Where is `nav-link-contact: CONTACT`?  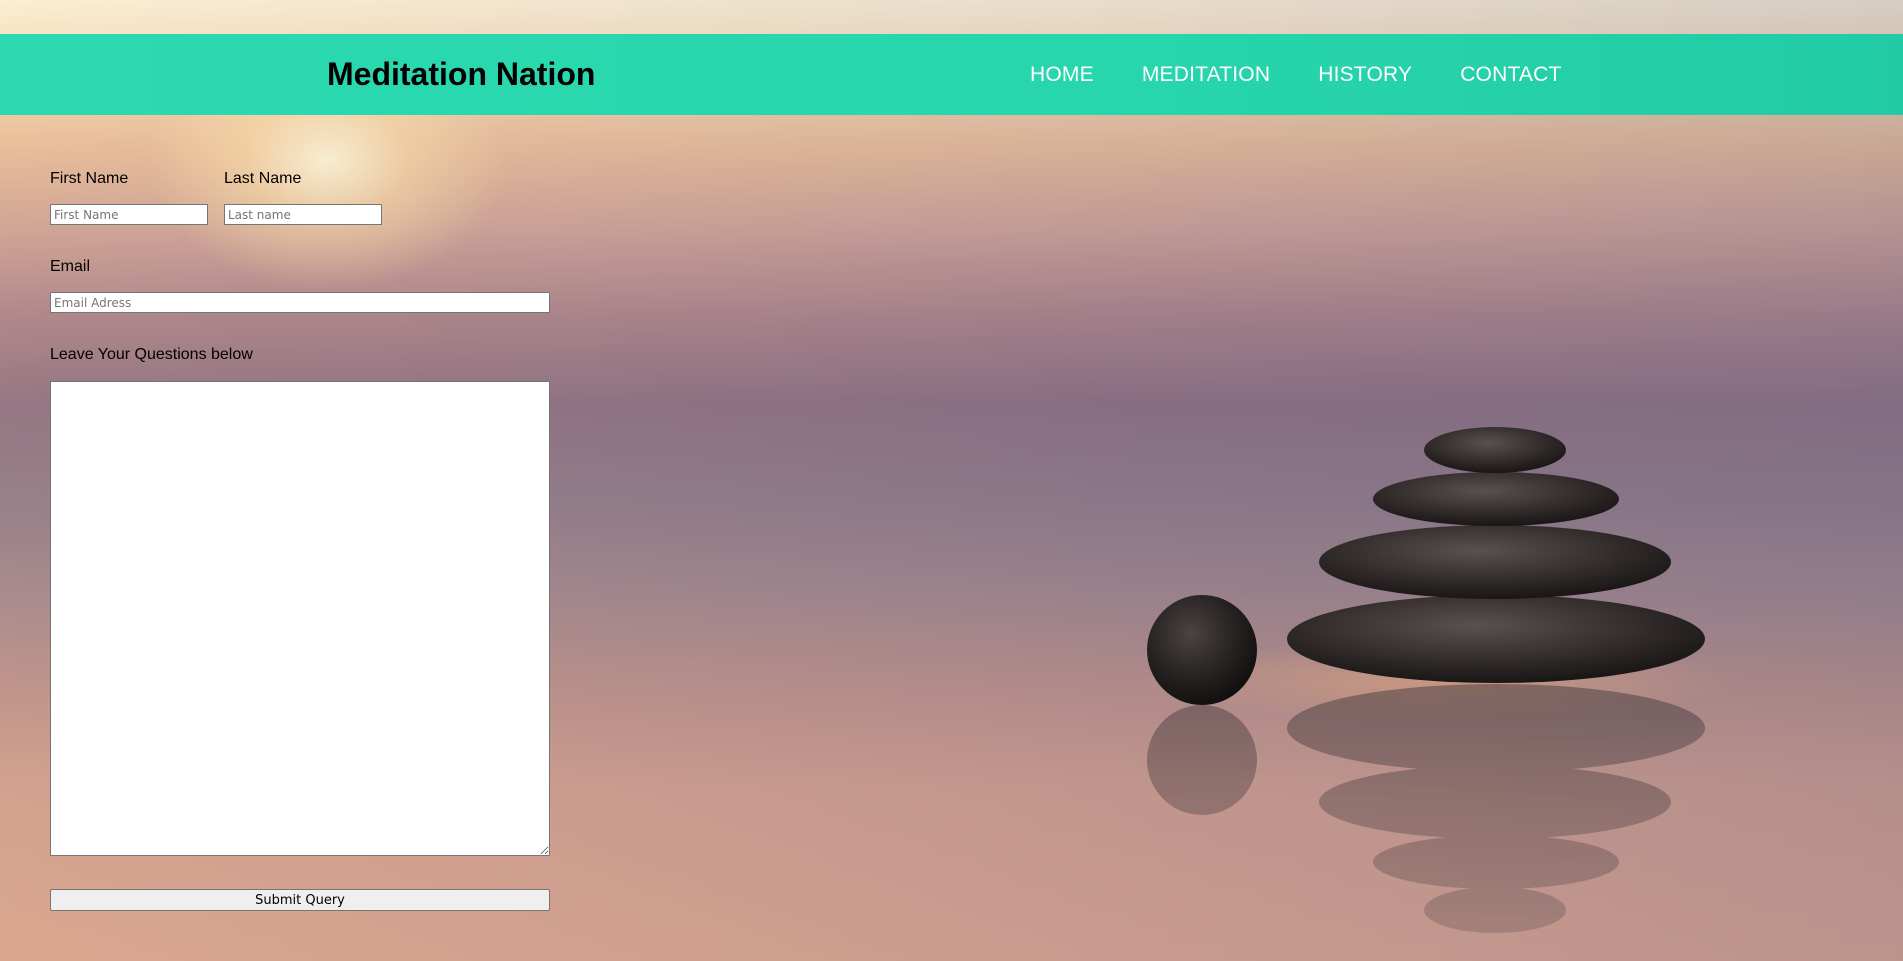
nav-link-contact: CONTACT is located at coordinates (1510, 75).